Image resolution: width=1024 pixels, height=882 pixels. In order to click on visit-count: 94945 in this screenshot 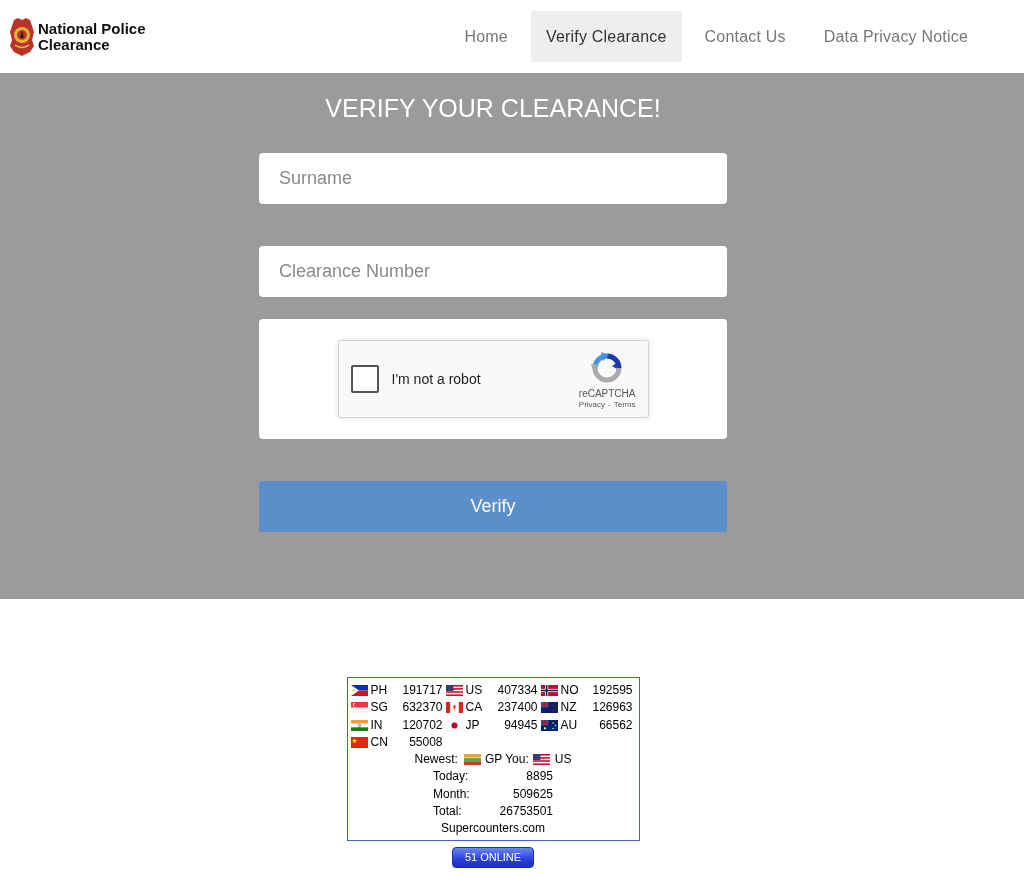, I will do `click(521, 725)`.